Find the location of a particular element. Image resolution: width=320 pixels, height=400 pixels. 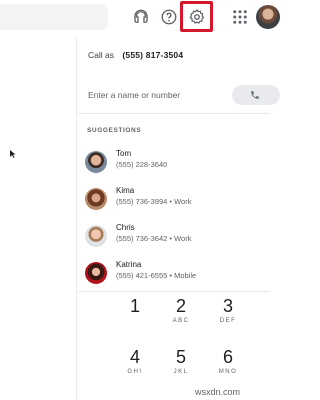

contact-name: Kima is located at coordinates (125, 190).